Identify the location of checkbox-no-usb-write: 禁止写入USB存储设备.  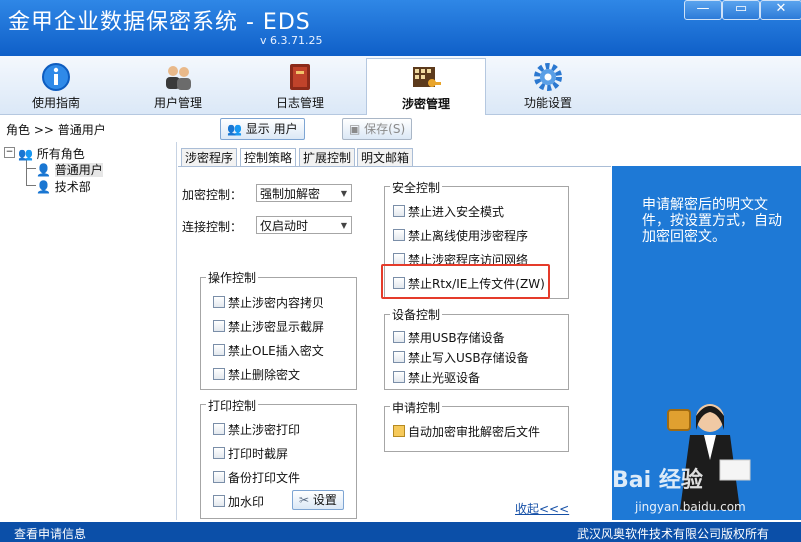
(461, 357).